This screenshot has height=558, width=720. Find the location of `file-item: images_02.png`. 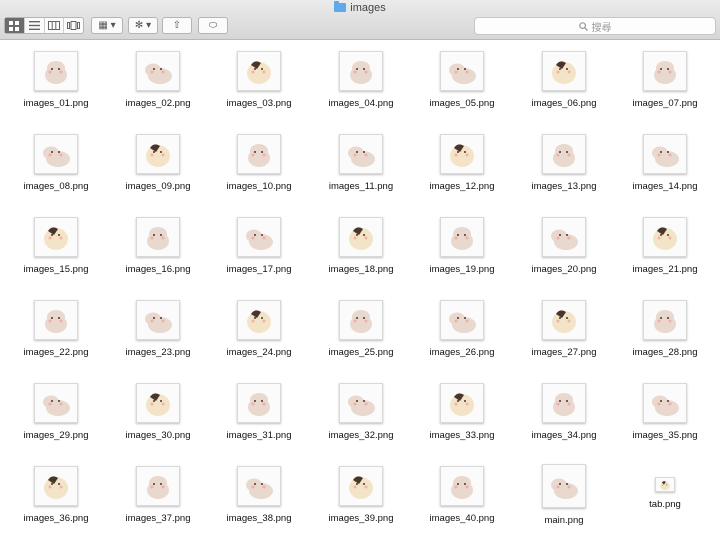

file-item: images_02.png is located at coordinates (158, 85).